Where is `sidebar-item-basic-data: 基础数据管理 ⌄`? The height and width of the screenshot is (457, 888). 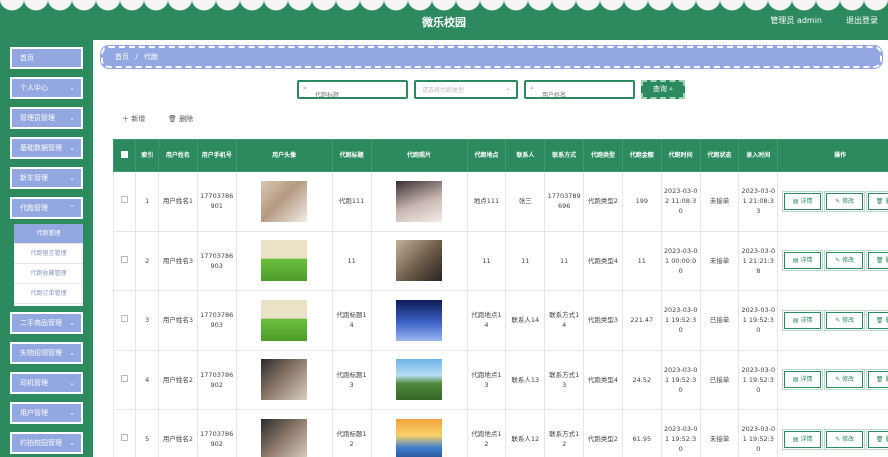 sidebar-item-basic-data: 基础数据管理 ⌄ is located at coordinates (46, 148).